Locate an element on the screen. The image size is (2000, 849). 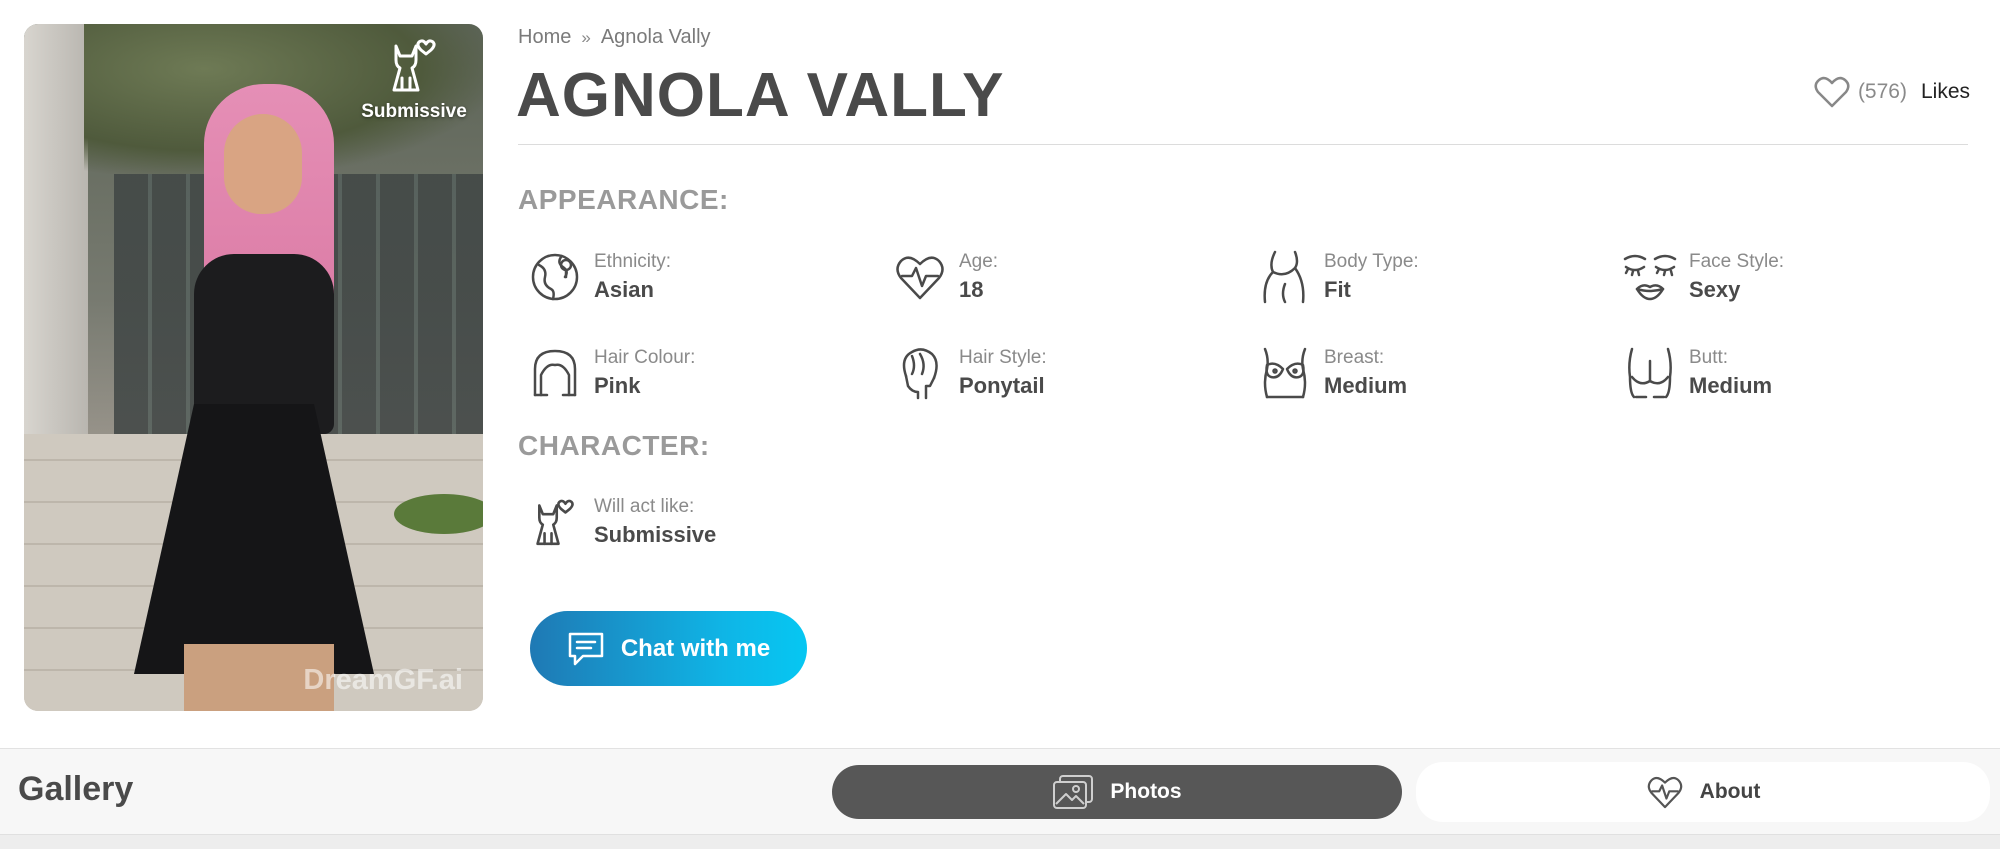
attribute-hair-colour-value: Pink is located at coordinates (617, 385).